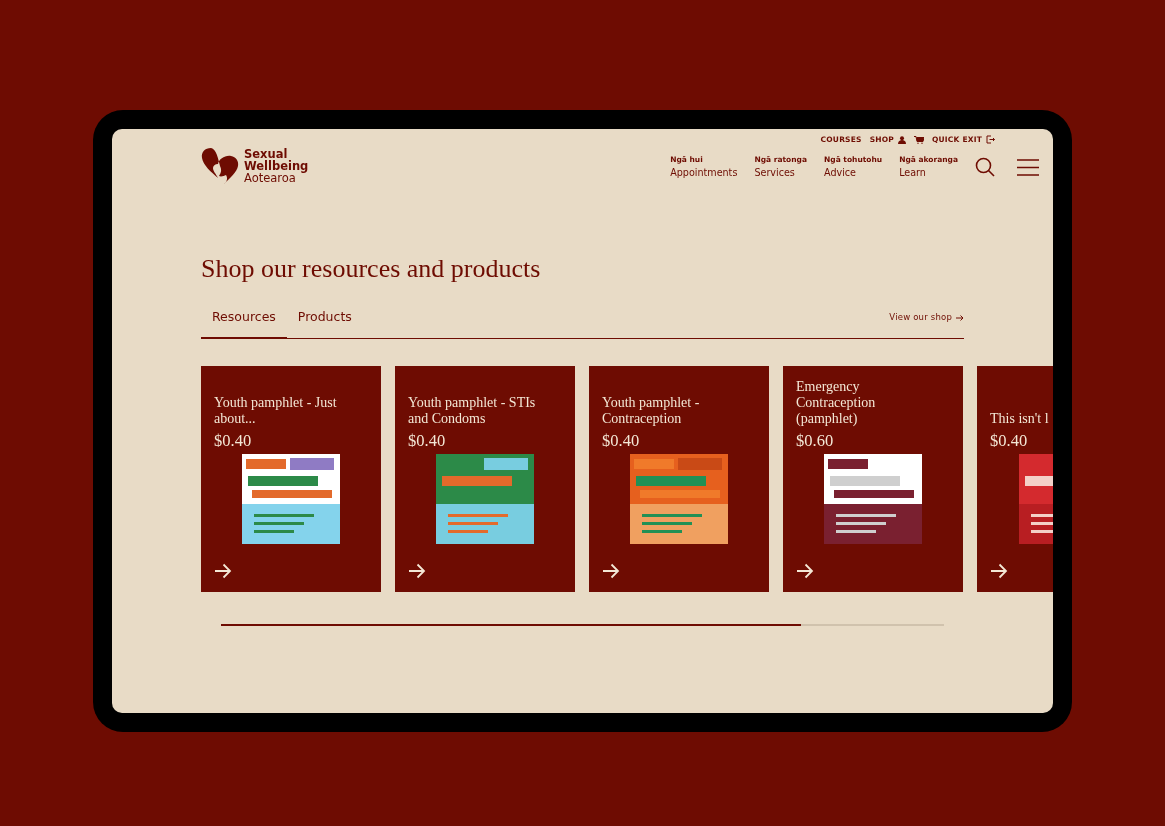 The height and width of the screenshot is (826, 1165). What do you see at coordinates (926, 324) in the screenshot?
I see `view-shop-link: View our shop` at bounding box center [926, 324].